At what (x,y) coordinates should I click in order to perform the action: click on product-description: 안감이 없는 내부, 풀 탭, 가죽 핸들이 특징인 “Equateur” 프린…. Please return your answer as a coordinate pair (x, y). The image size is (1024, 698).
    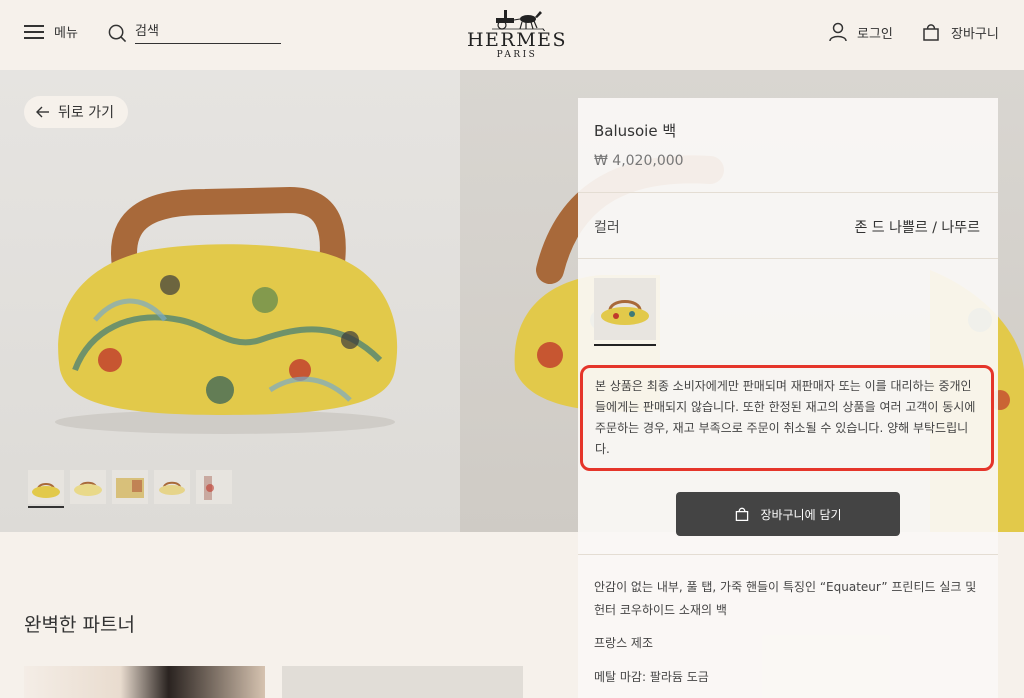
    Looking at the image, I should click on (785, 598).